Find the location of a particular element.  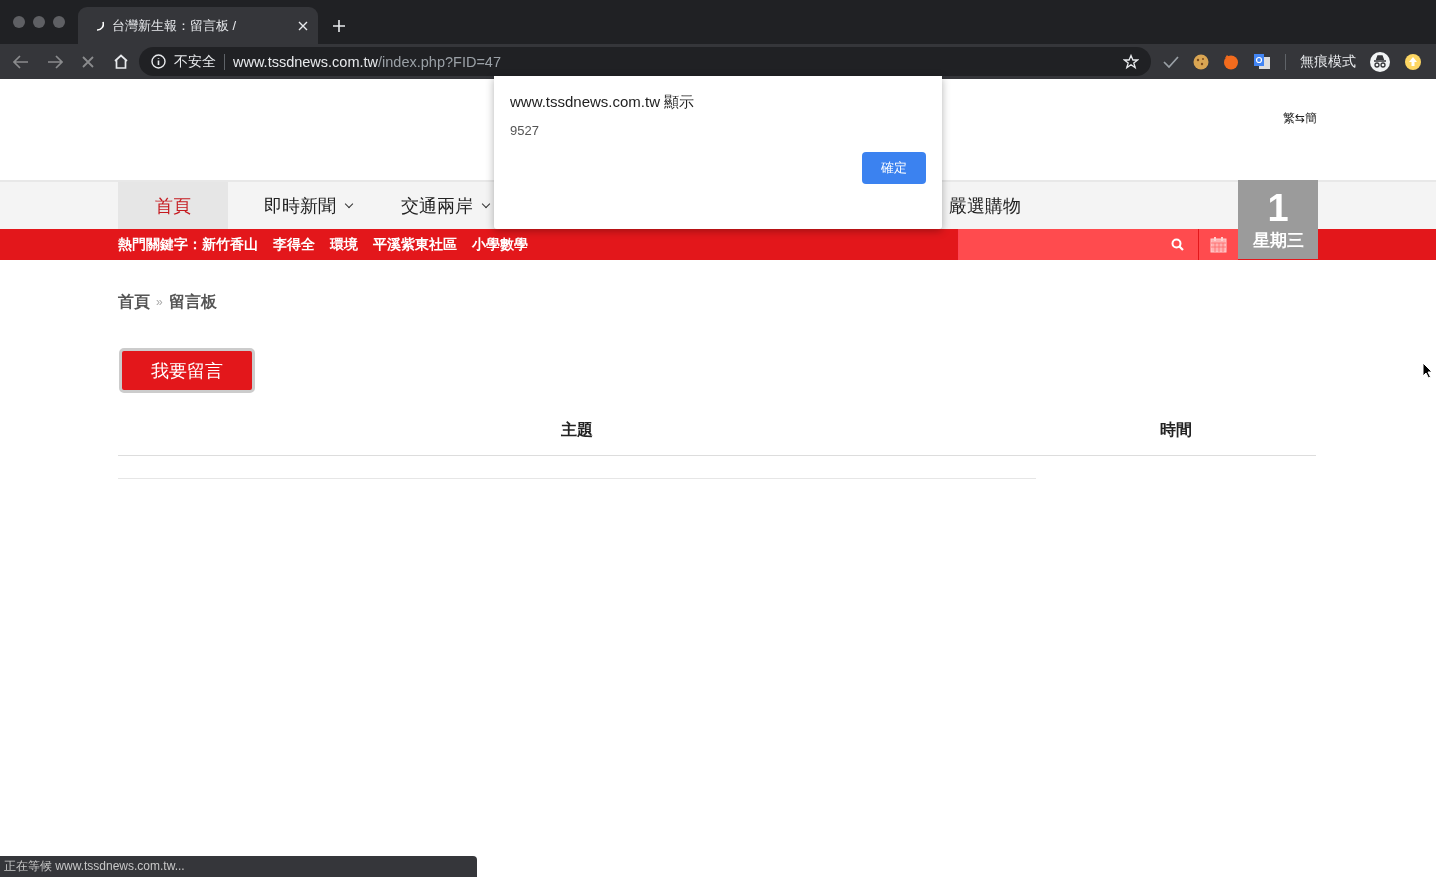

browser-tab: 台灣新生報：留言板 / is located at coordinates (198, 25).